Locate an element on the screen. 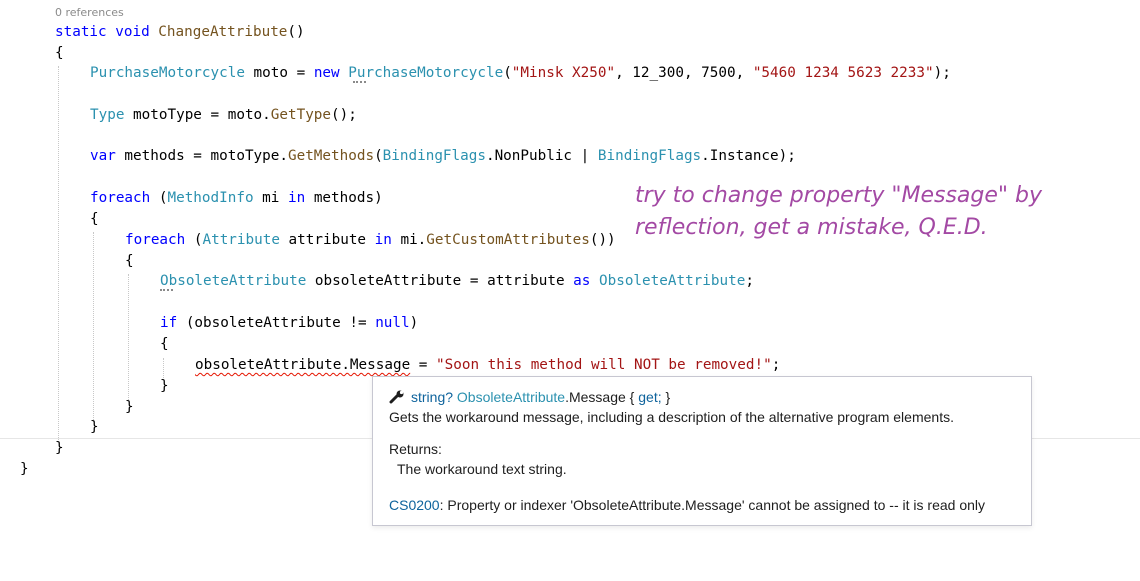  signature-type: string? is located at coordinates (432, 397).